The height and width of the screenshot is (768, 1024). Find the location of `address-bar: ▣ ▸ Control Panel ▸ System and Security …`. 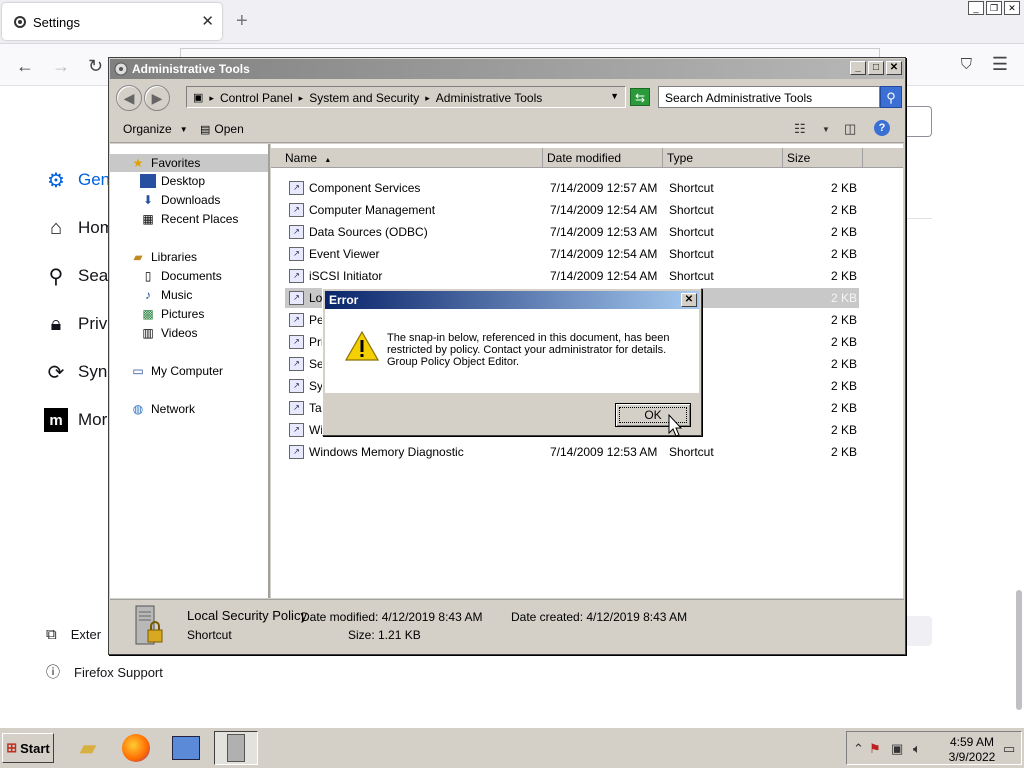

address-bar: ▣ ▸ Control Panel ▸ System and Security … is located at coordinates (406, 97).